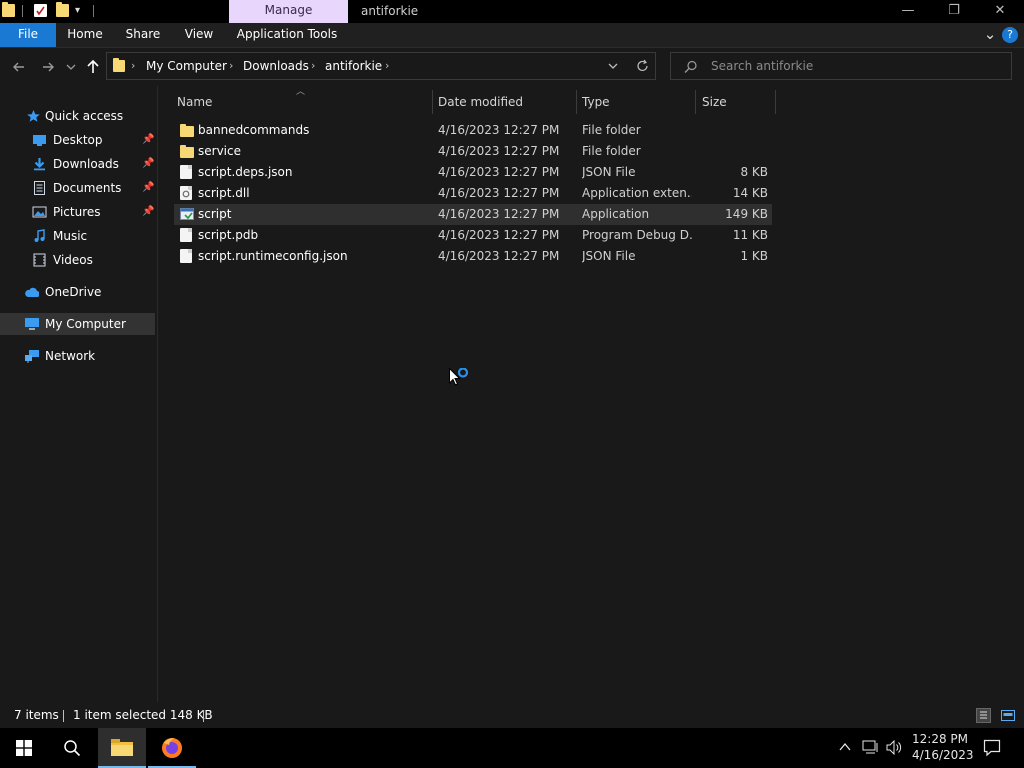  What do you see at coordinates (89, 292) in the screenshot?
I see `nav-item-onedrive: OneDrive` at bounding box center [89, 292].